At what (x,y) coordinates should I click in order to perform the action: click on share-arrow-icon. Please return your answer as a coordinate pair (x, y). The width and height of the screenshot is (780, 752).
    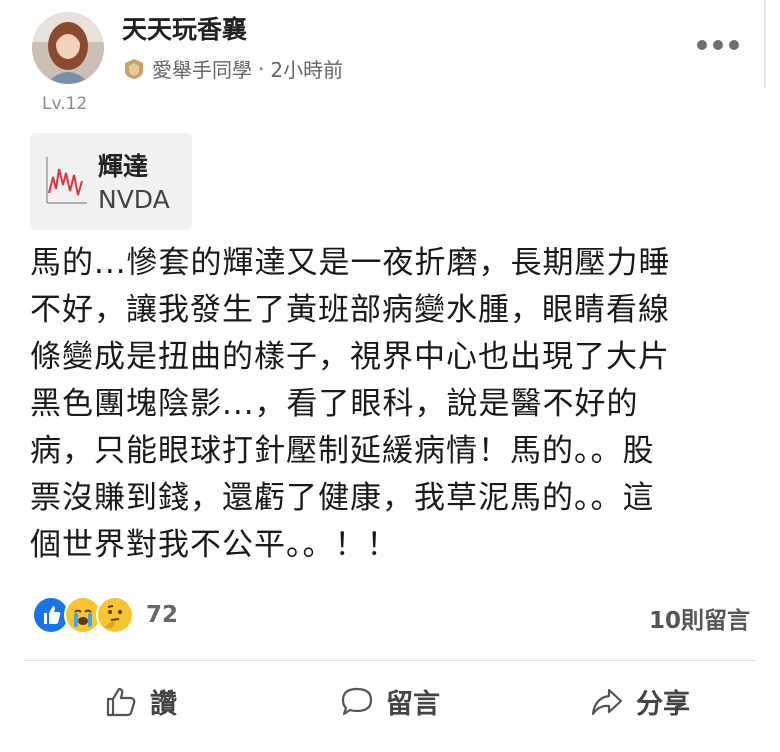
    Looking at the image, I should click on (607, 701).